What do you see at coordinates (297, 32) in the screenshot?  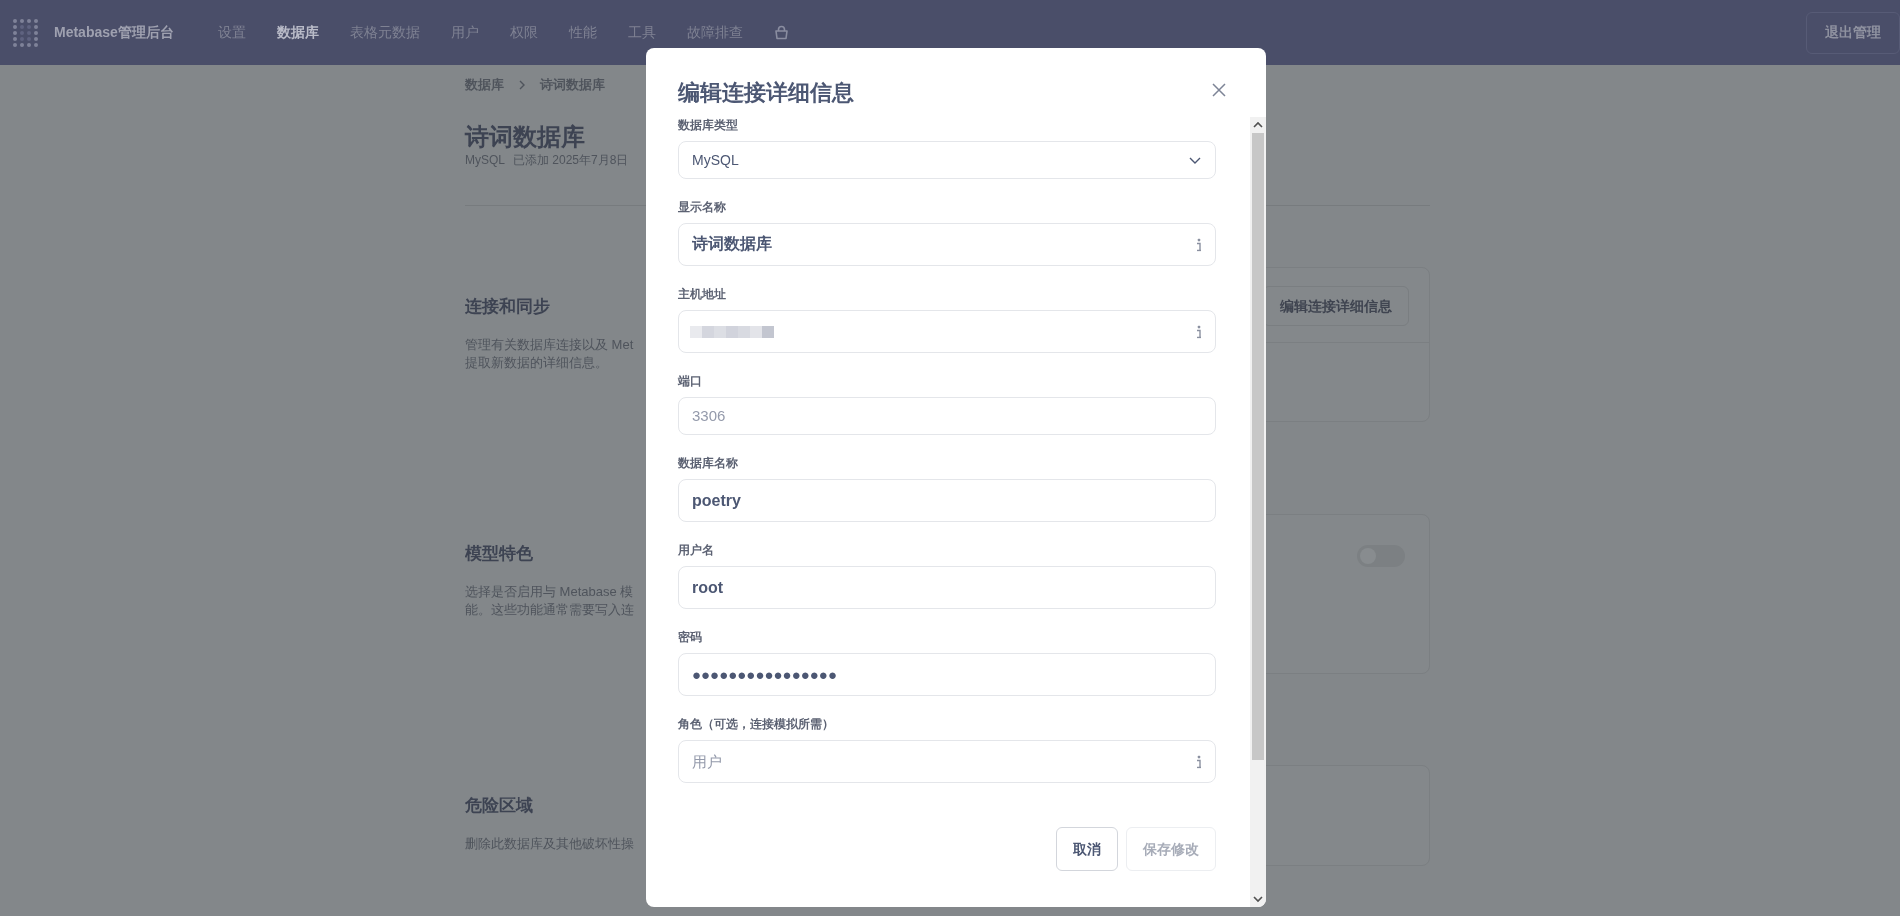 I see `nav-tab: 数据库` at bounding box center [297, 32].